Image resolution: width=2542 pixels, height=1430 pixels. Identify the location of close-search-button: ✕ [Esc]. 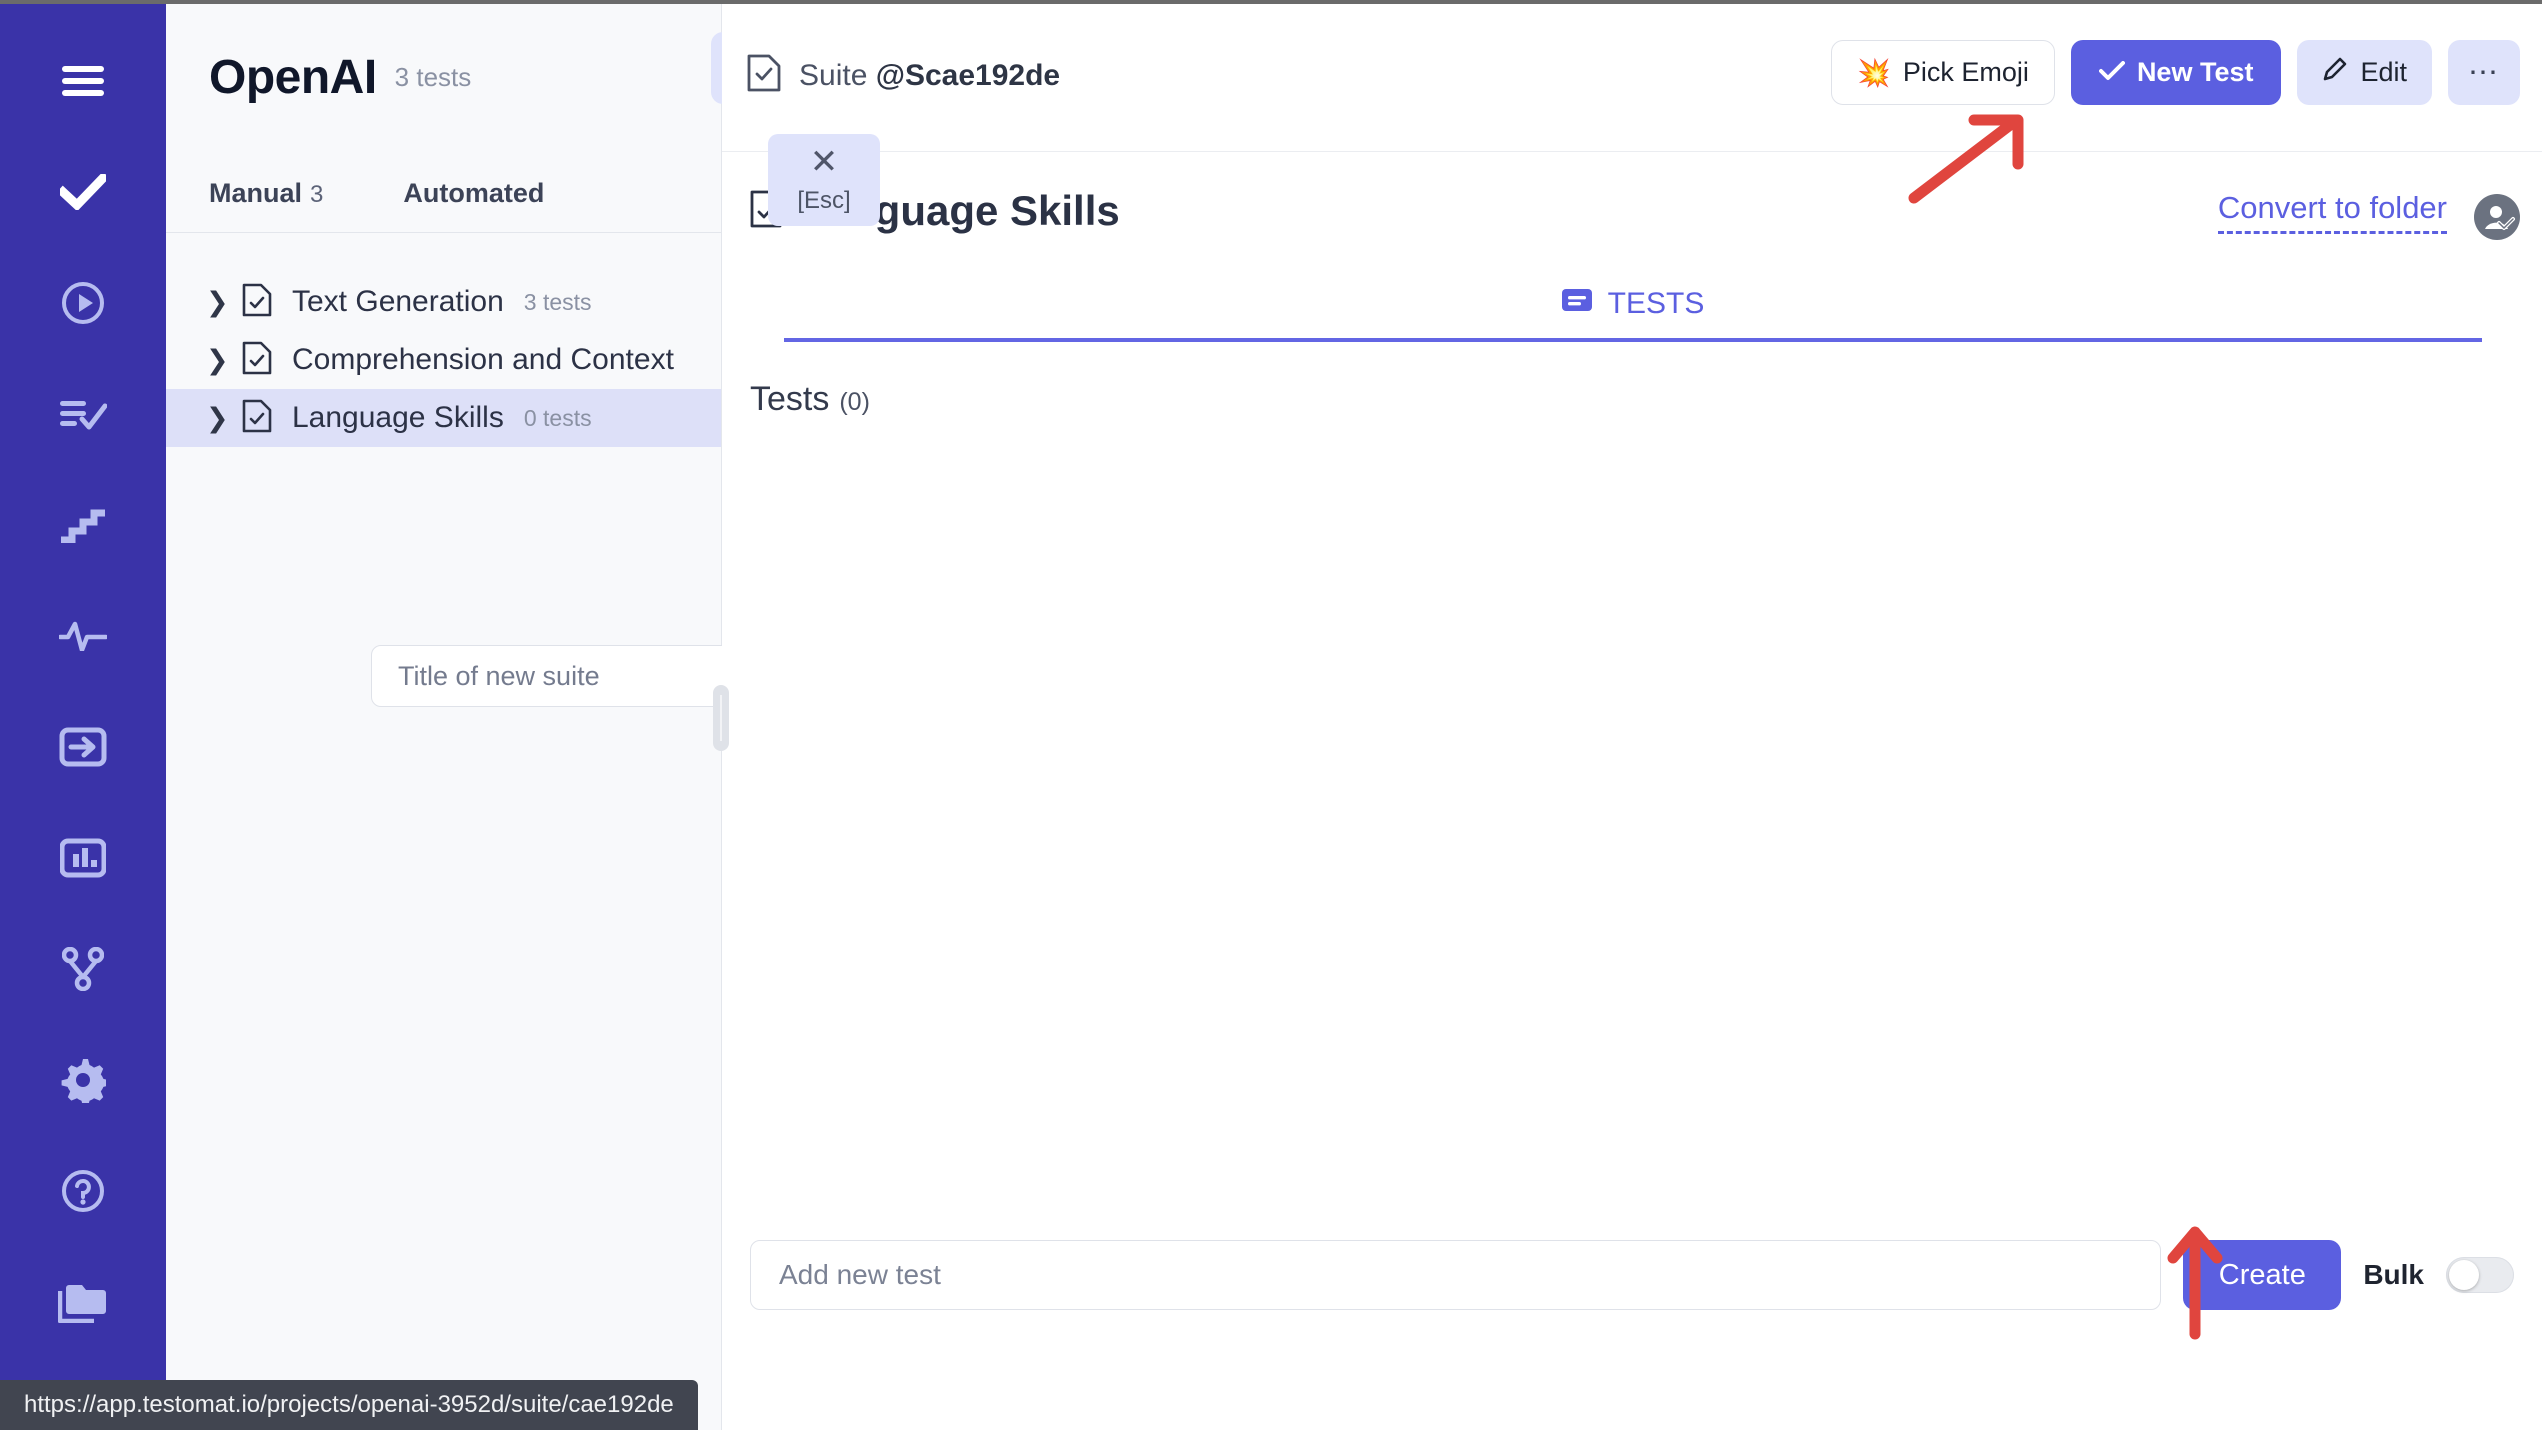
(824, 180).